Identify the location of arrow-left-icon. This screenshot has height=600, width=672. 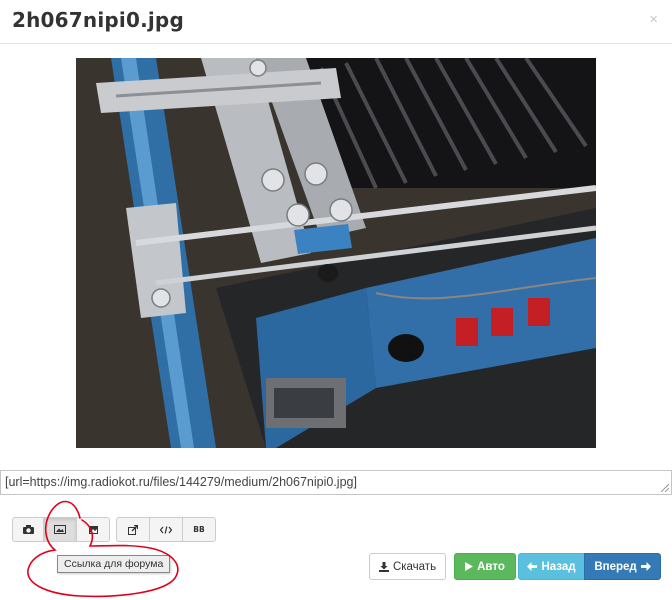
(532, 566).